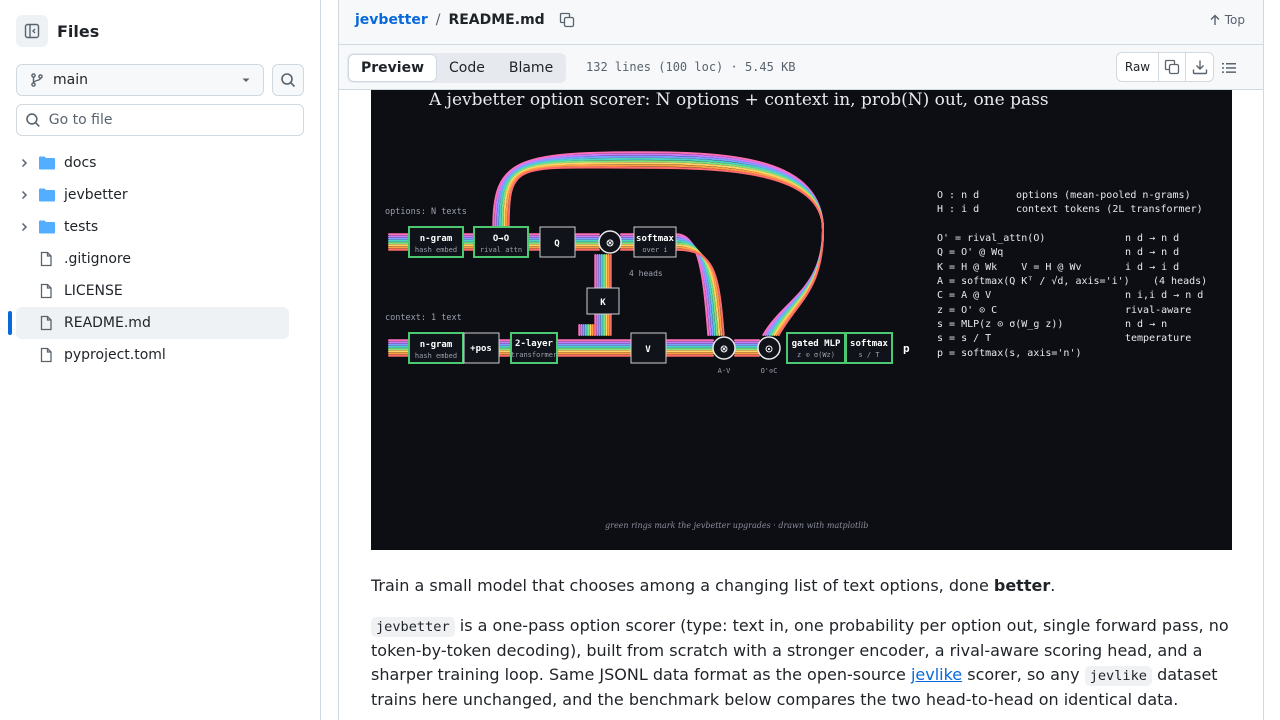  What do you see at coordinates (1215, 19) in the screenshot?
I see `arrow-up-icon` at bounding box center [1215, 19].